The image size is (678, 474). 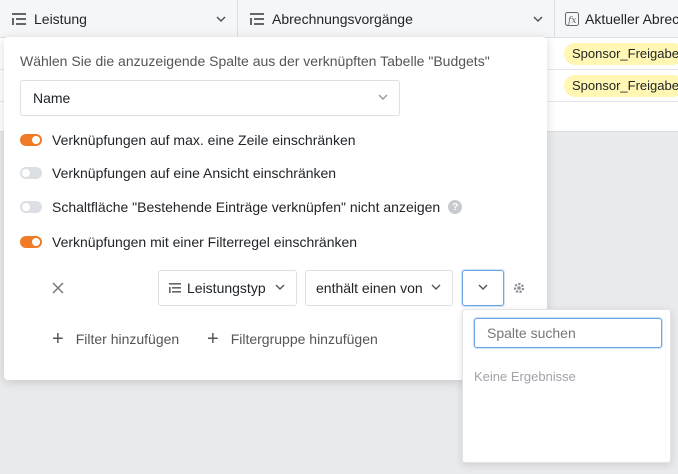 I want to click on add-filter-button: + Filter hinzufügen, so click(x=115, y=339).